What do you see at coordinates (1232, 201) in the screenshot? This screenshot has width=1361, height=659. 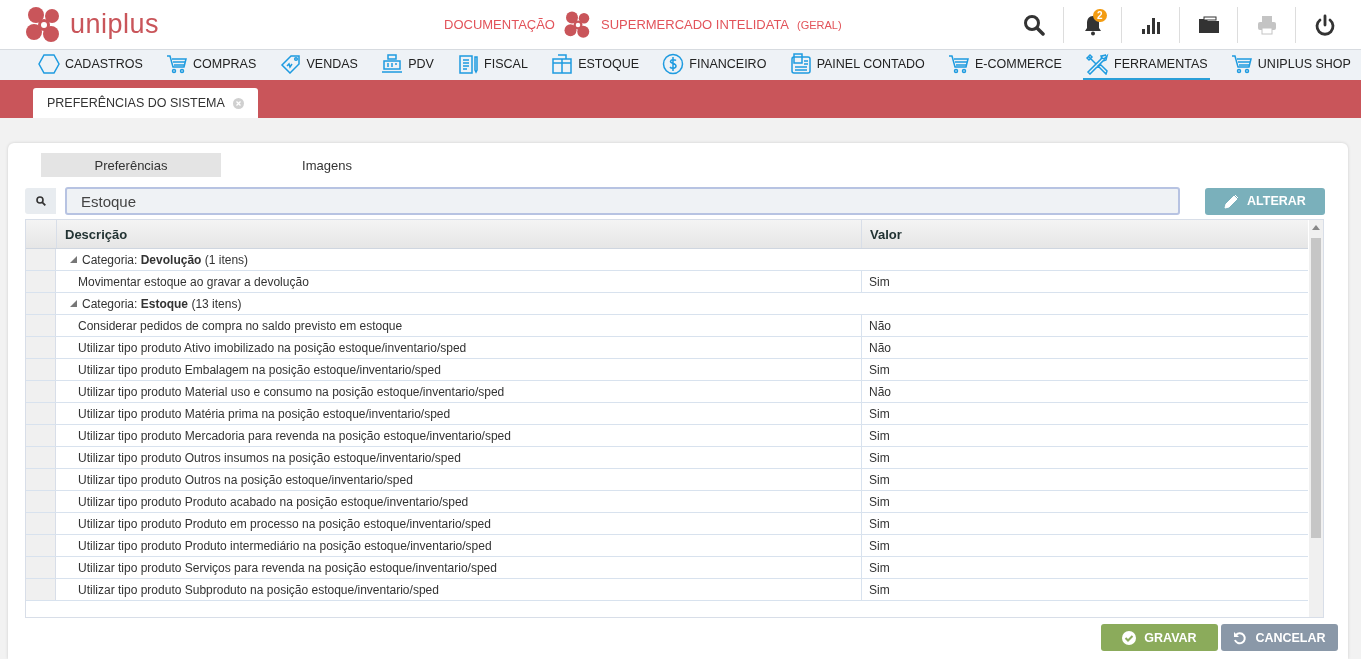 I see `pencil-icon` at bounding box center [1232, 201].